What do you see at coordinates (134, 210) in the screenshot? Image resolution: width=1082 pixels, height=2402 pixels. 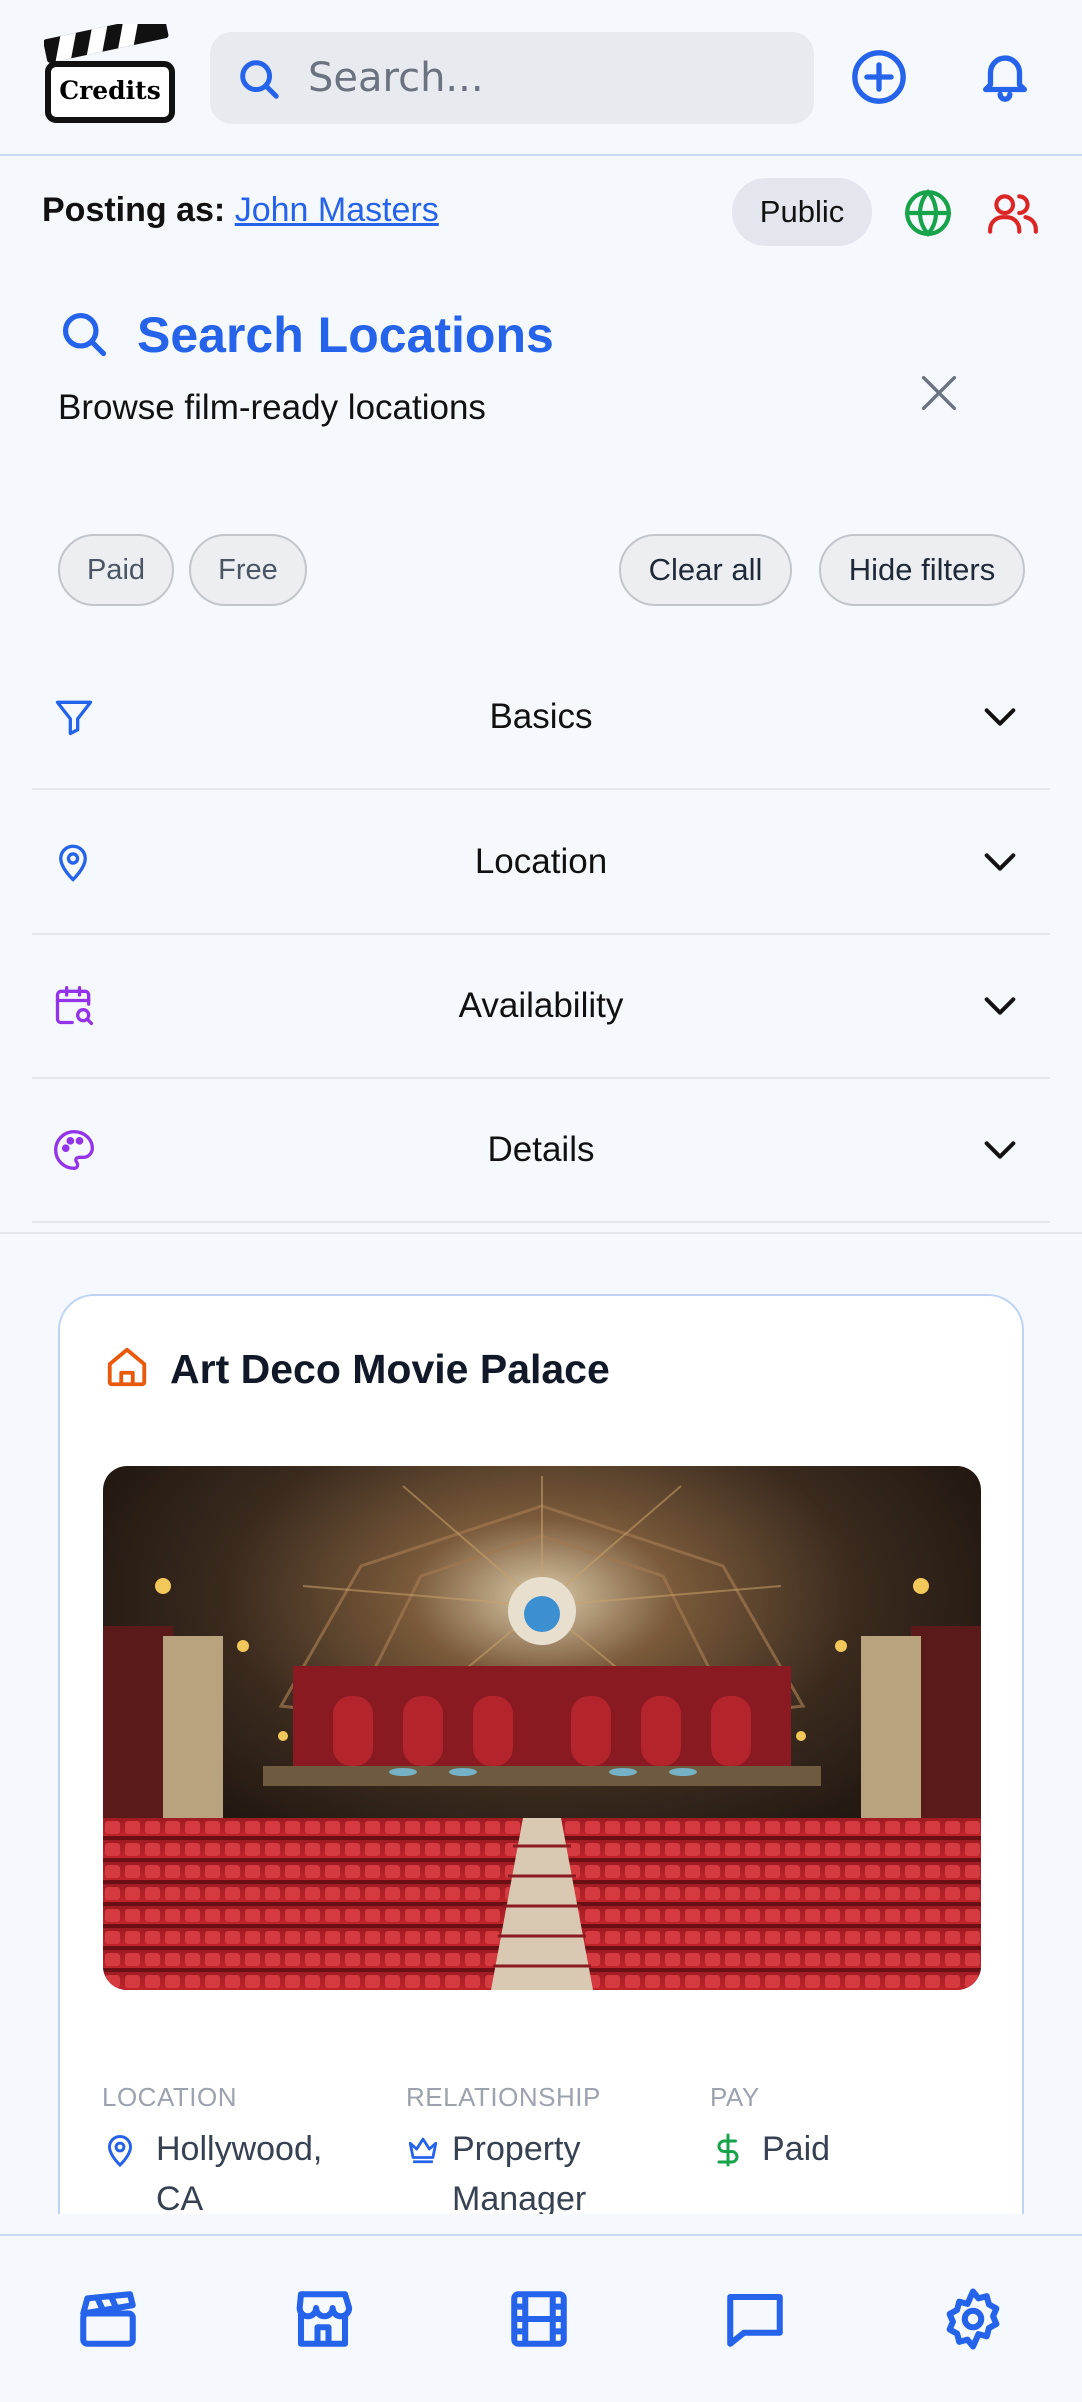 I see `posting-prefix: Posting as:` at bounding box center [134, 210].